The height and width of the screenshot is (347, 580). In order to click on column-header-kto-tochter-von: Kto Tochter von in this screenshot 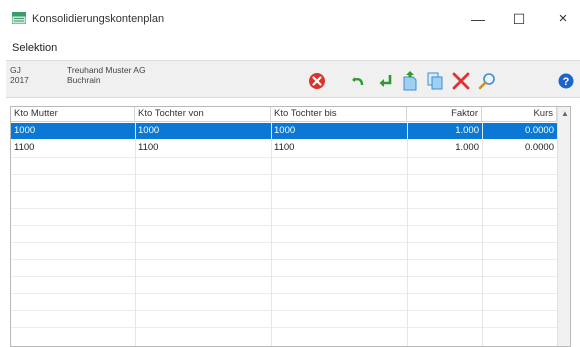, I will do `click(203, 114)`.